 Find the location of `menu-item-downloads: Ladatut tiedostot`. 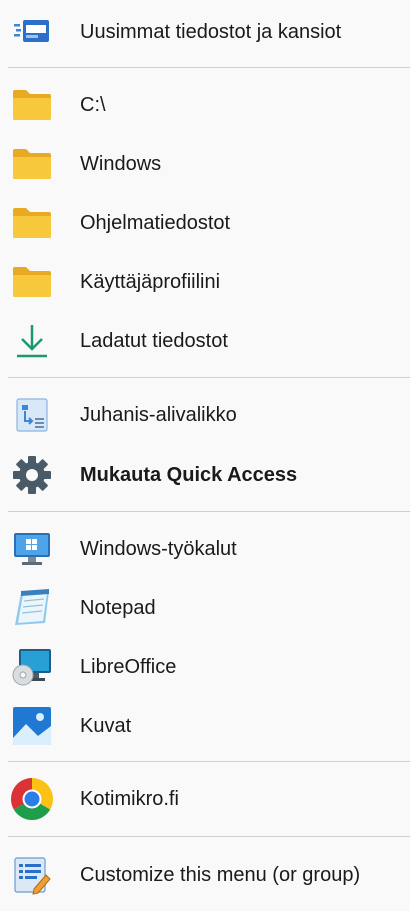

menu-item-downloads: Ladatut tiedostot is located at coordinates (205, 341).